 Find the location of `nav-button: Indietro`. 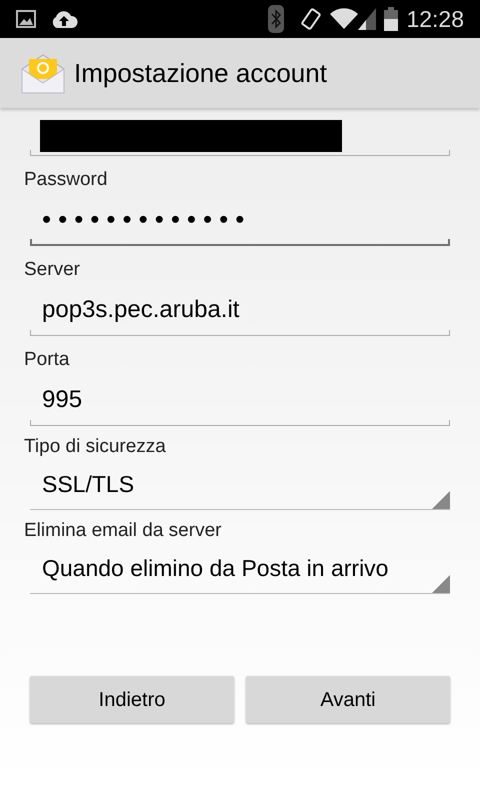

nav-button: Indietro is located at coordinates (132, 699).